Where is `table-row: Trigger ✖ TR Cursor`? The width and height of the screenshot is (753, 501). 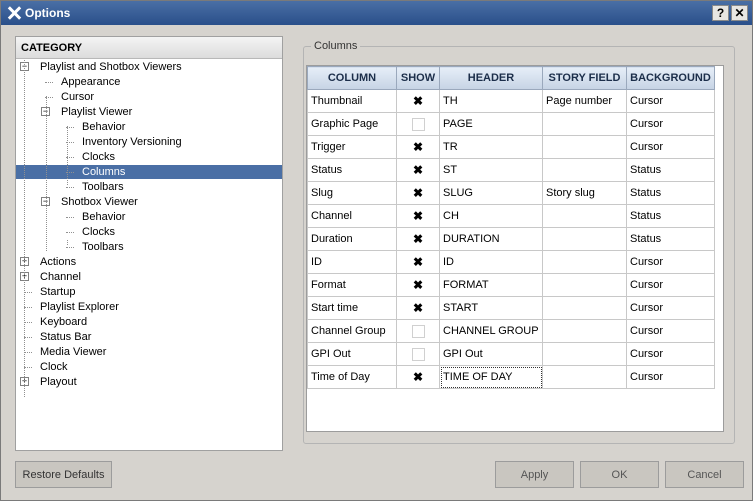 table-row: Trigger ✖ TR Cursor is located at coordinates (511, 147).